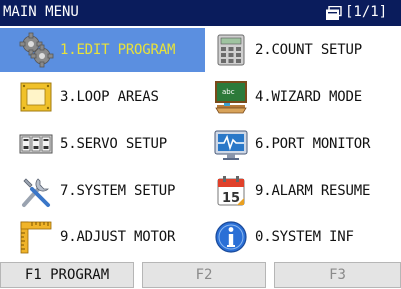 The image size is (401, 289). Describe the element at coordinates (366, 12) in the screenshot. I see `page-indicator: [1/1]` at that location.